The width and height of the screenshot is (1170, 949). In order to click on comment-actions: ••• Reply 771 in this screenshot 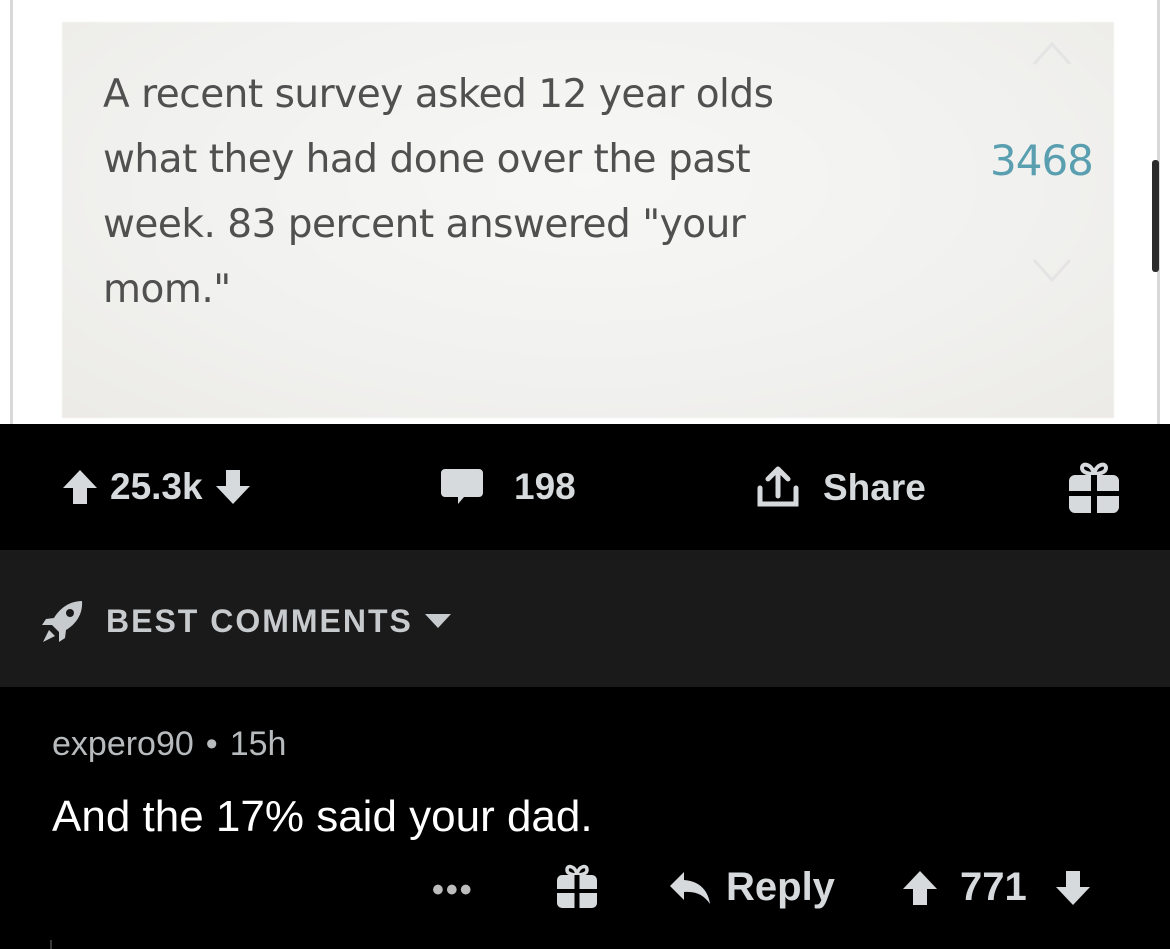, I will do `click(585, 894)`.